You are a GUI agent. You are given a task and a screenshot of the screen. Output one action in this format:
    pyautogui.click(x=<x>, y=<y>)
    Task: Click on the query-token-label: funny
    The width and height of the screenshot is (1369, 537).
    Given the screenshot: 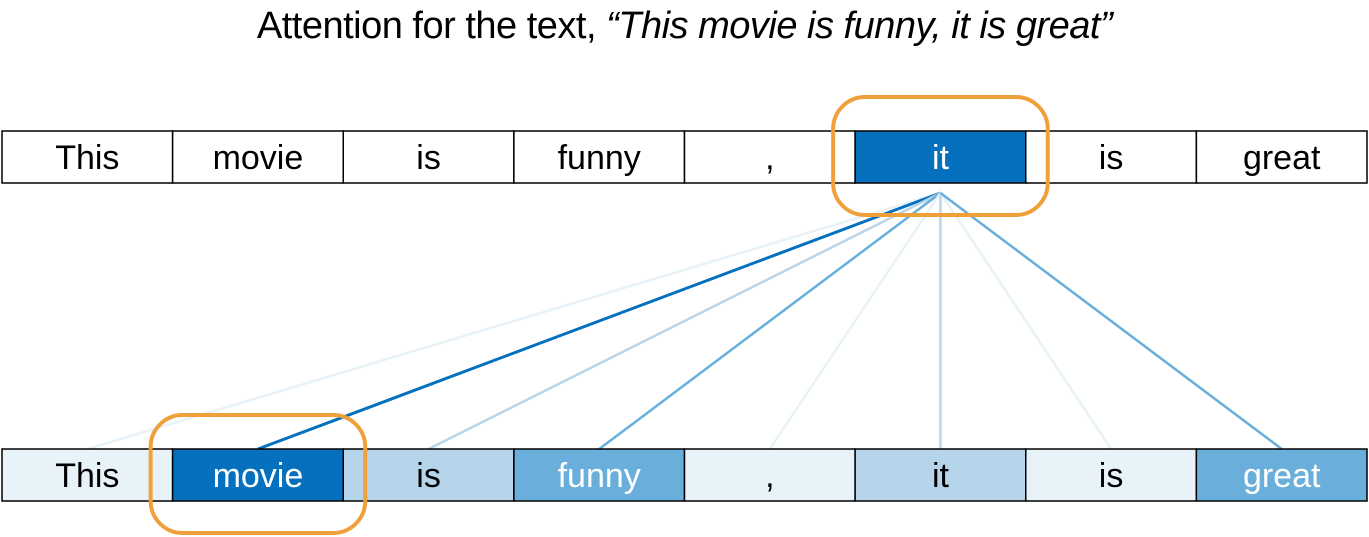 What is the action you would take?
    pyautogui.click(x=599, y=158)
    